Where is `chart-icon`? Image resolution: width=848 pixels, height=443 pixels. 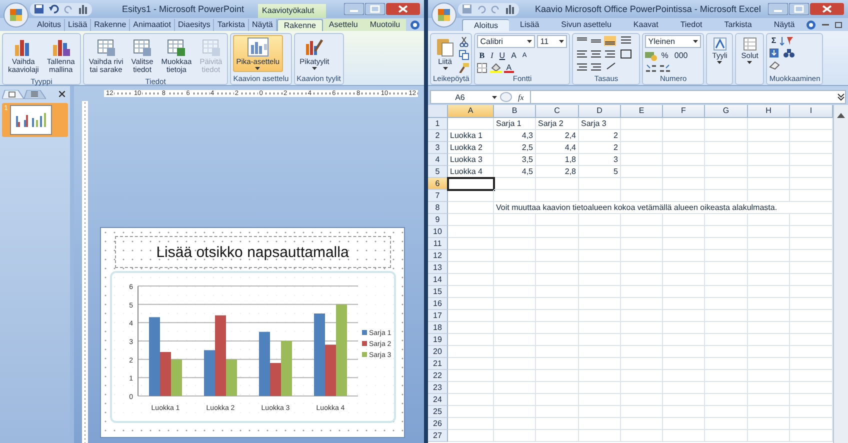 chart-icon is located at coordinates (510, 9).